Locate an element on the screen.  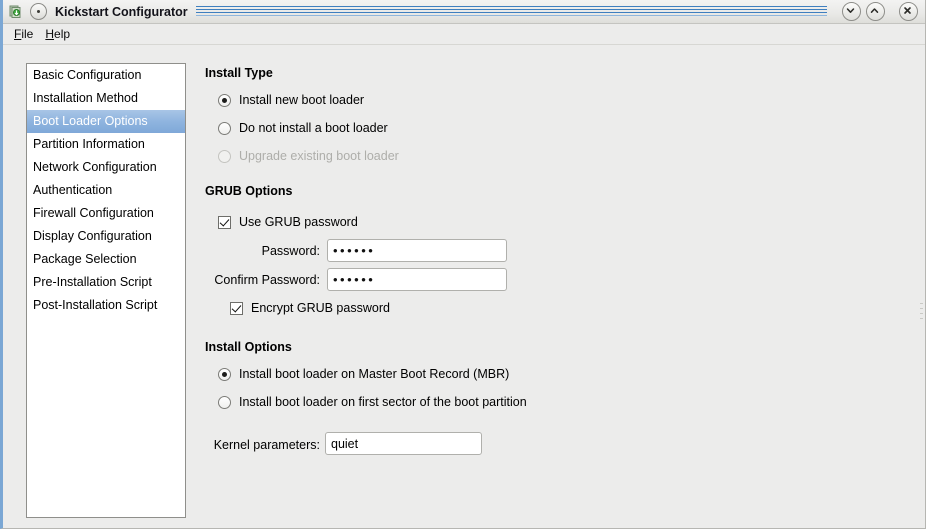
close-x-icon is located at coordinates (907, 10).